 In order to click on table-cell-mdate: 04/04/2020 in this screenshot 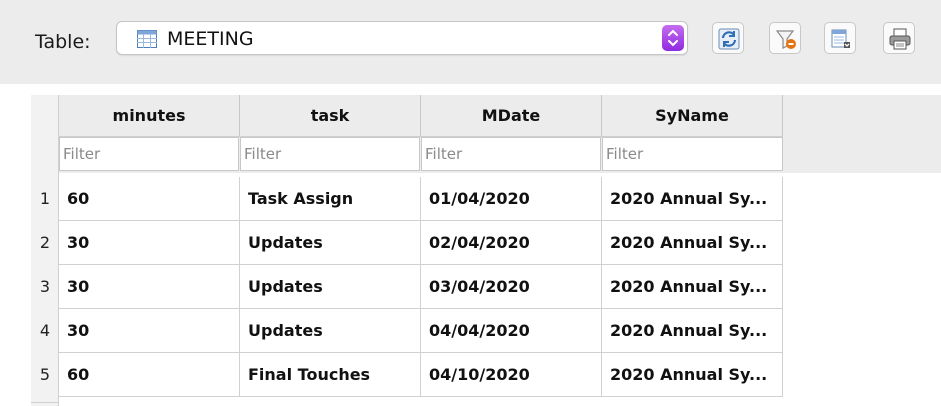, I will do `click(511, 331)`.